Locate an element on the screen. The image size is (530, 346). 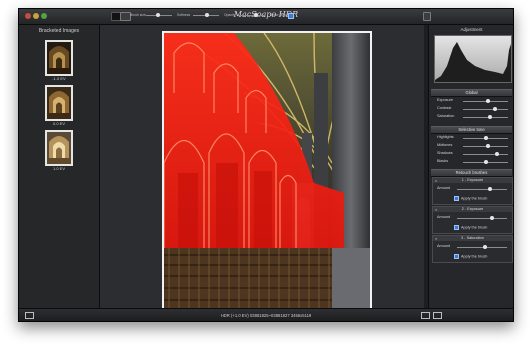
opacity-slider is located at coordinates (251, 15).